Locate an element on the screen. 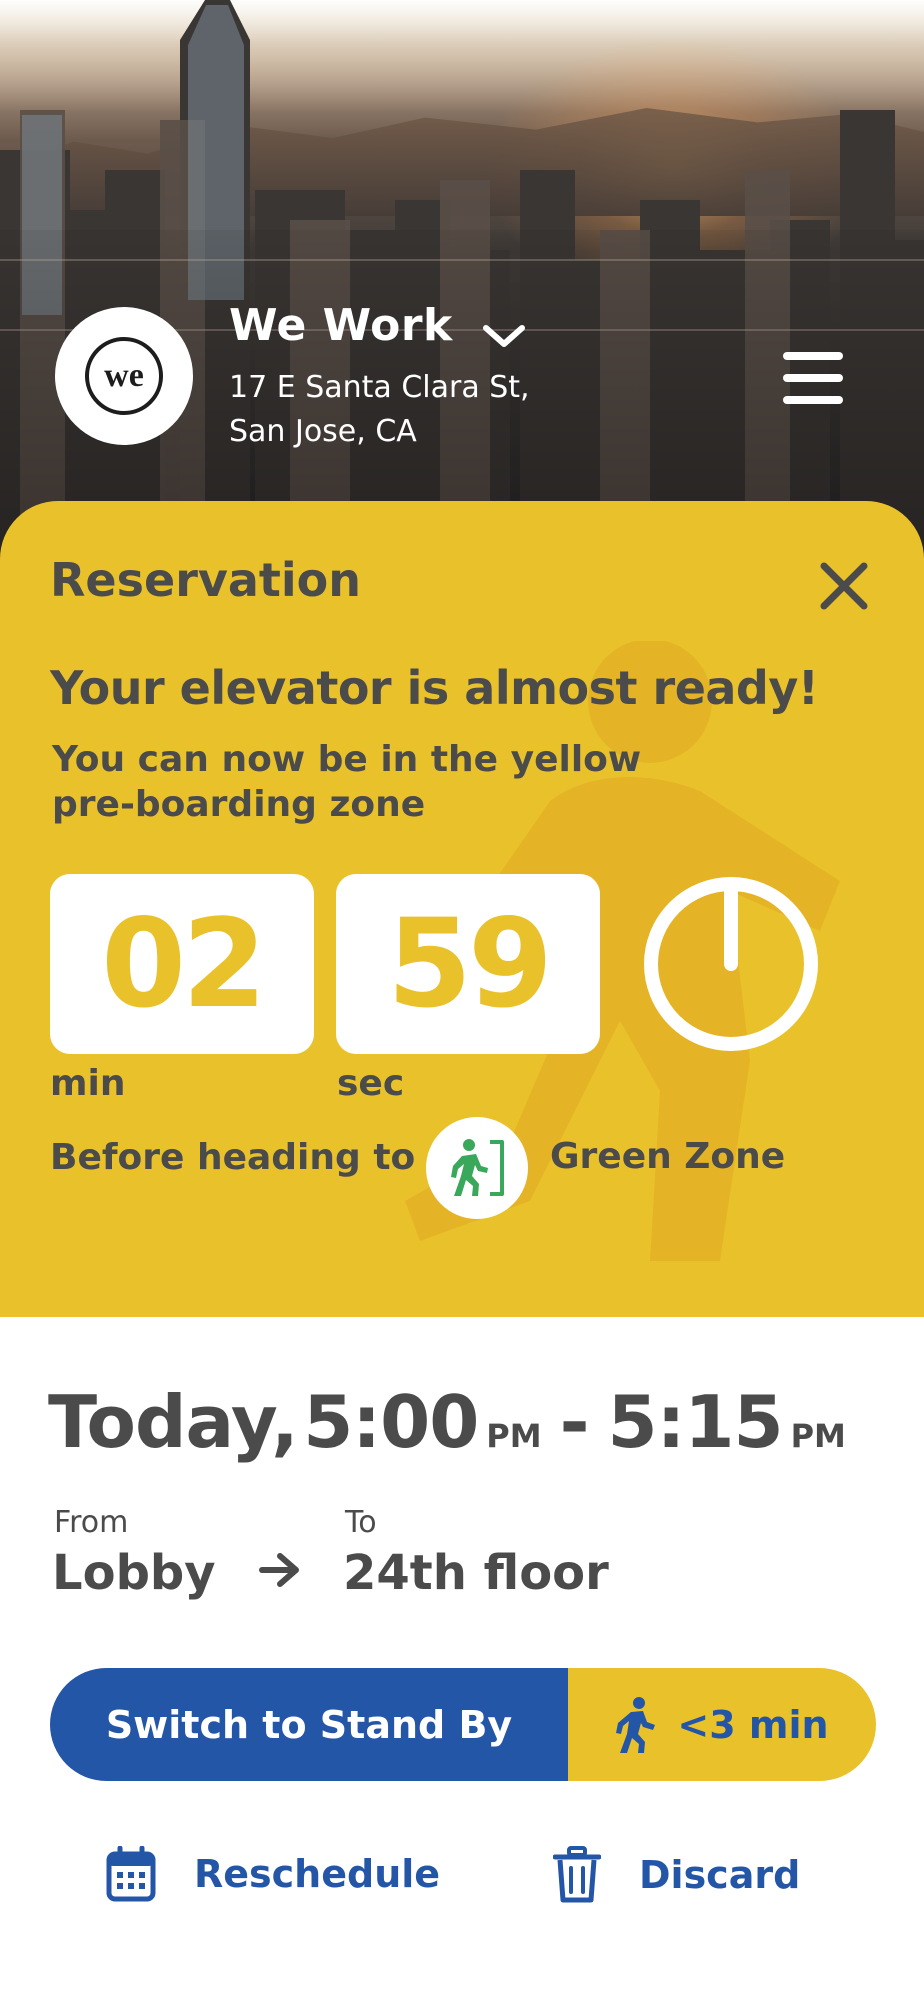 The height and width of the screenshot is (2000, 924). switch-to-standby-button: Switch to Stand By is located at coordinates (309, 1724).